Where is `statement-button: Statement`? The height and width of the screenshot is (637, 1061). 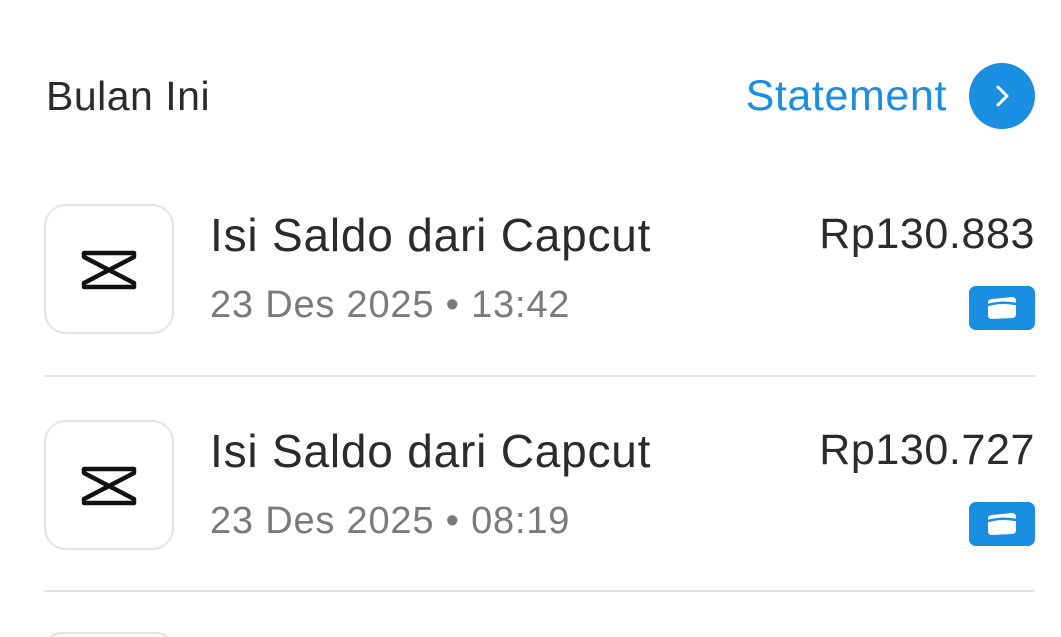 statement-button: Statement is located at coordinates (890, 96).